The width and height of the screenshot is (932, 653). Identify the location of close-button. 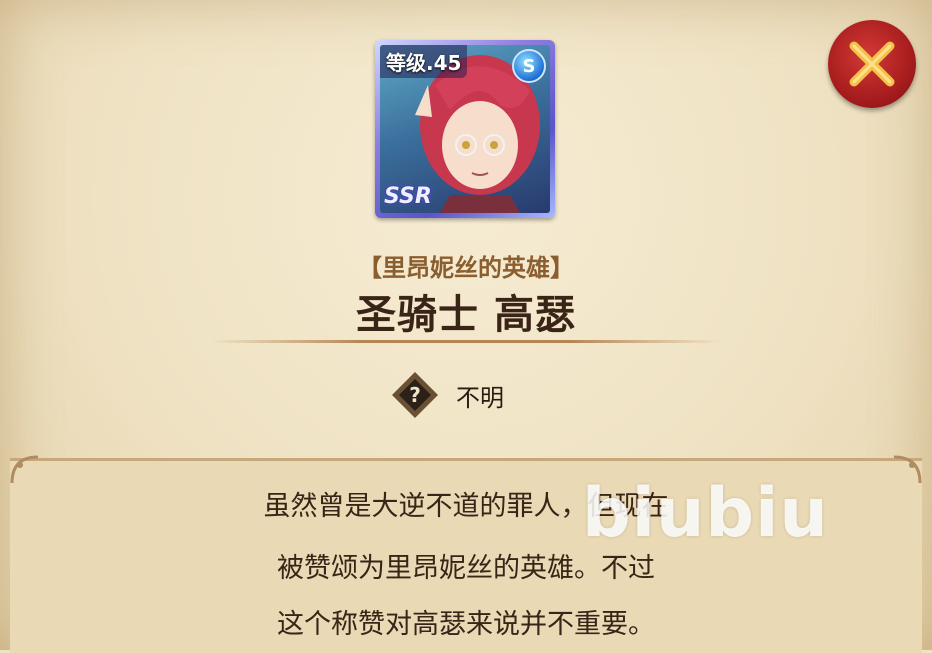
(872, 64).